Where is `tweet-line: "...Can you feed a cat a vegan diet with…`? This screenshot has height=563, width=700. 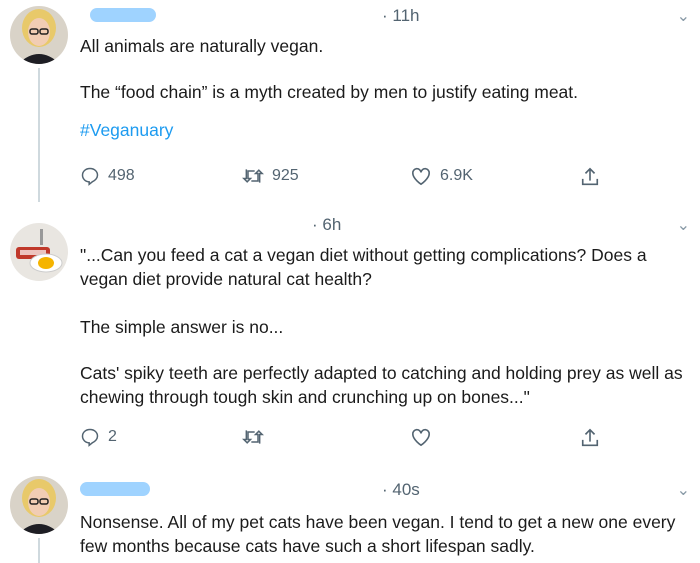
tweet-line: "...Can you feed a cat a vegan diet with… is located at coordinates (363, 267).